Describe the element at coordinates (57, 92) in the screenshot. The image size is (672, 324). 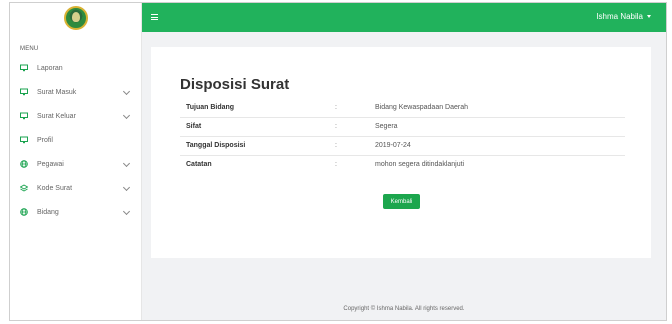
I see `sidebar-item-label: Surat Masuk` at that location.